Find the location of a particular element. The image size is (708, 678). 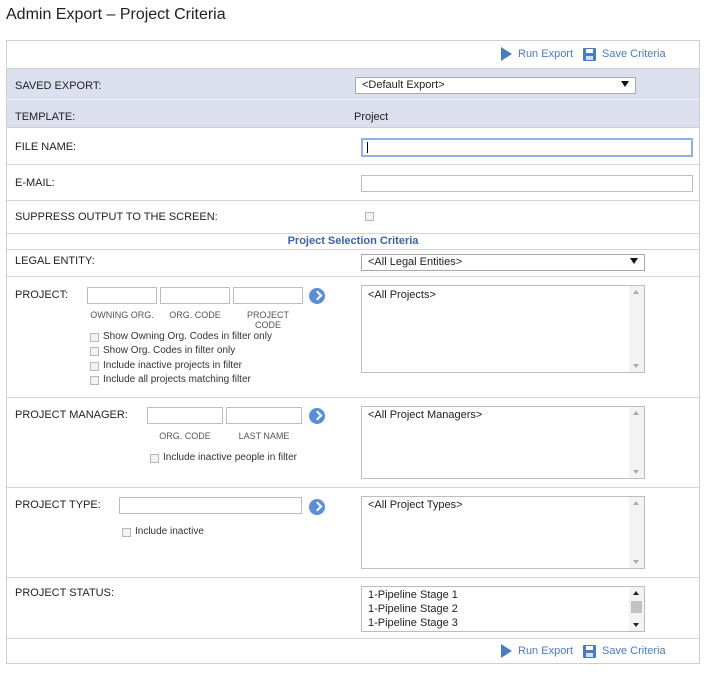

pm-inactive-checkbox is located at coordinates (154, 458).